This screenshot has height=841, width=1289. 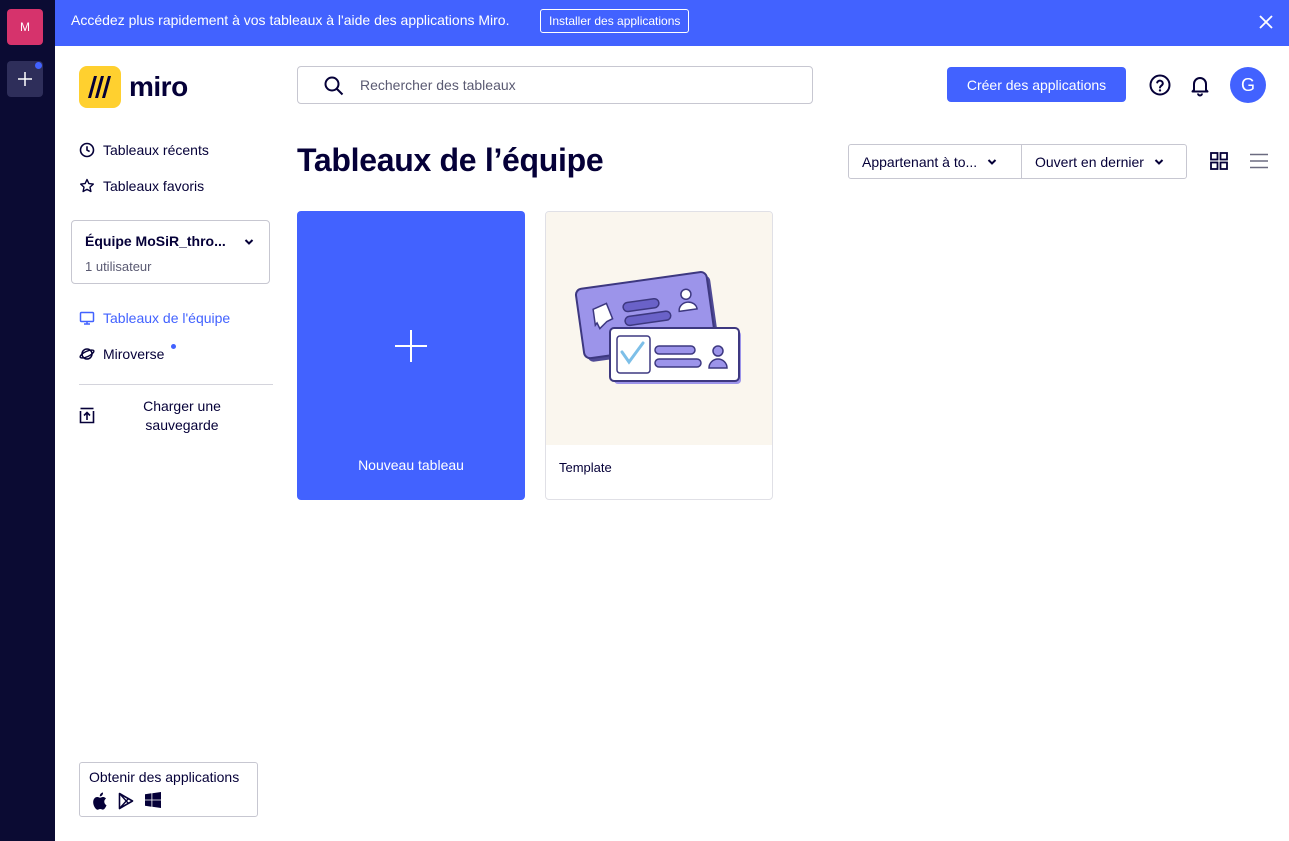 I want to click on sidebar-item-team-boards: Tableaux de l'équipe, so click(x=154, y=318).